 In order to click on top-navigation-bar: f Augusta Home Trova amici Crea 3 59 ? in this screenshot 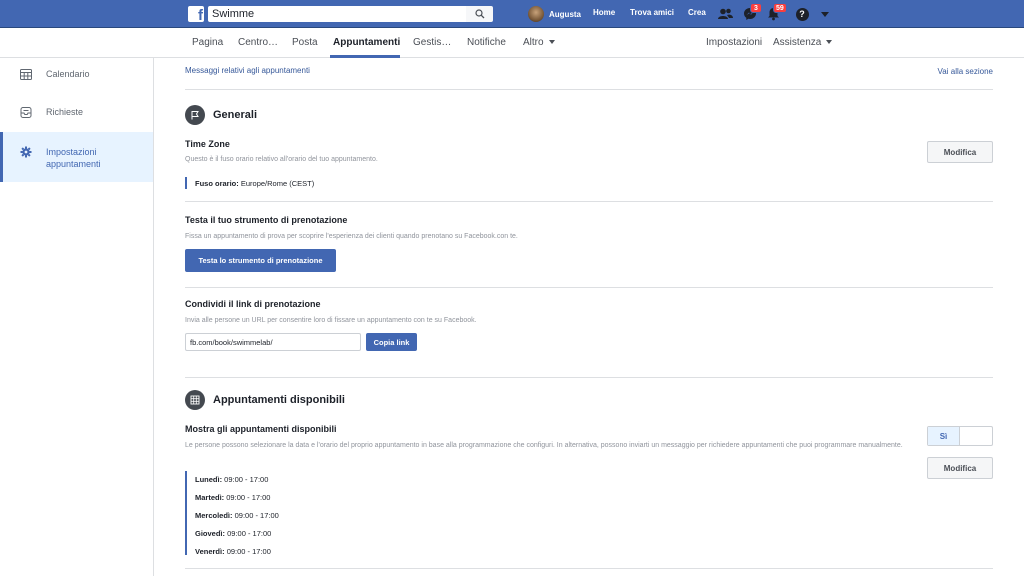, I will do `click(512, 14)`.